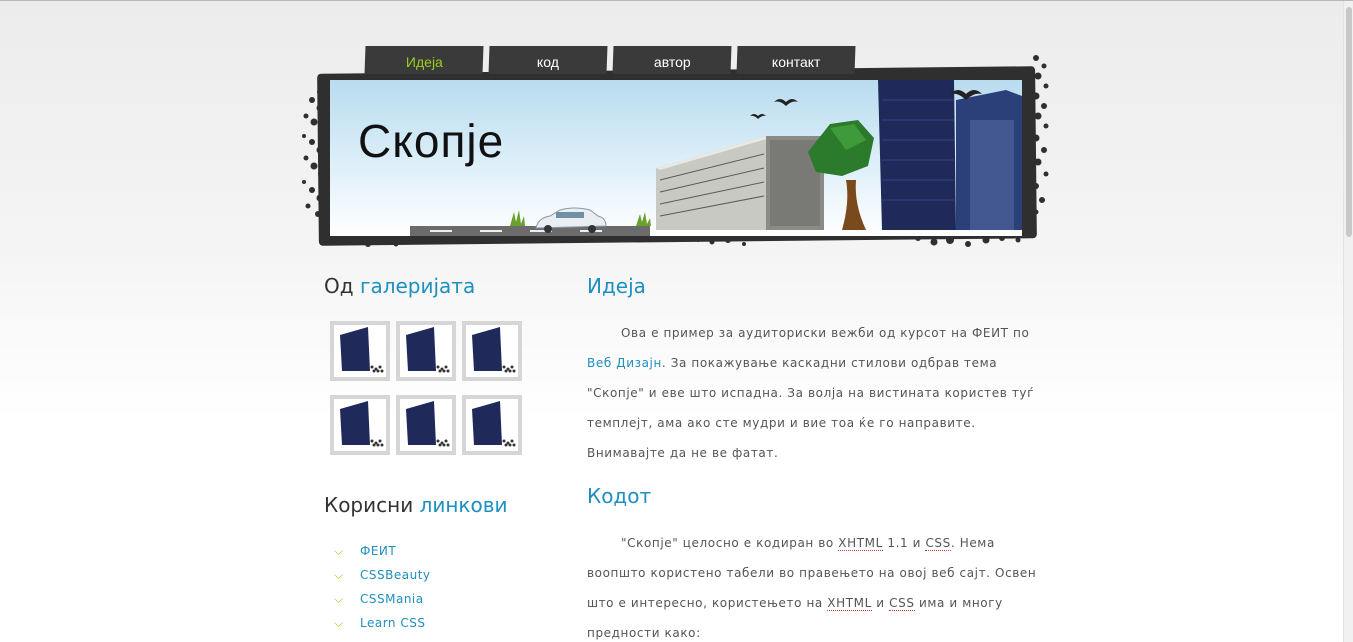  I want to click on gallery-grid, so click(440, 395).